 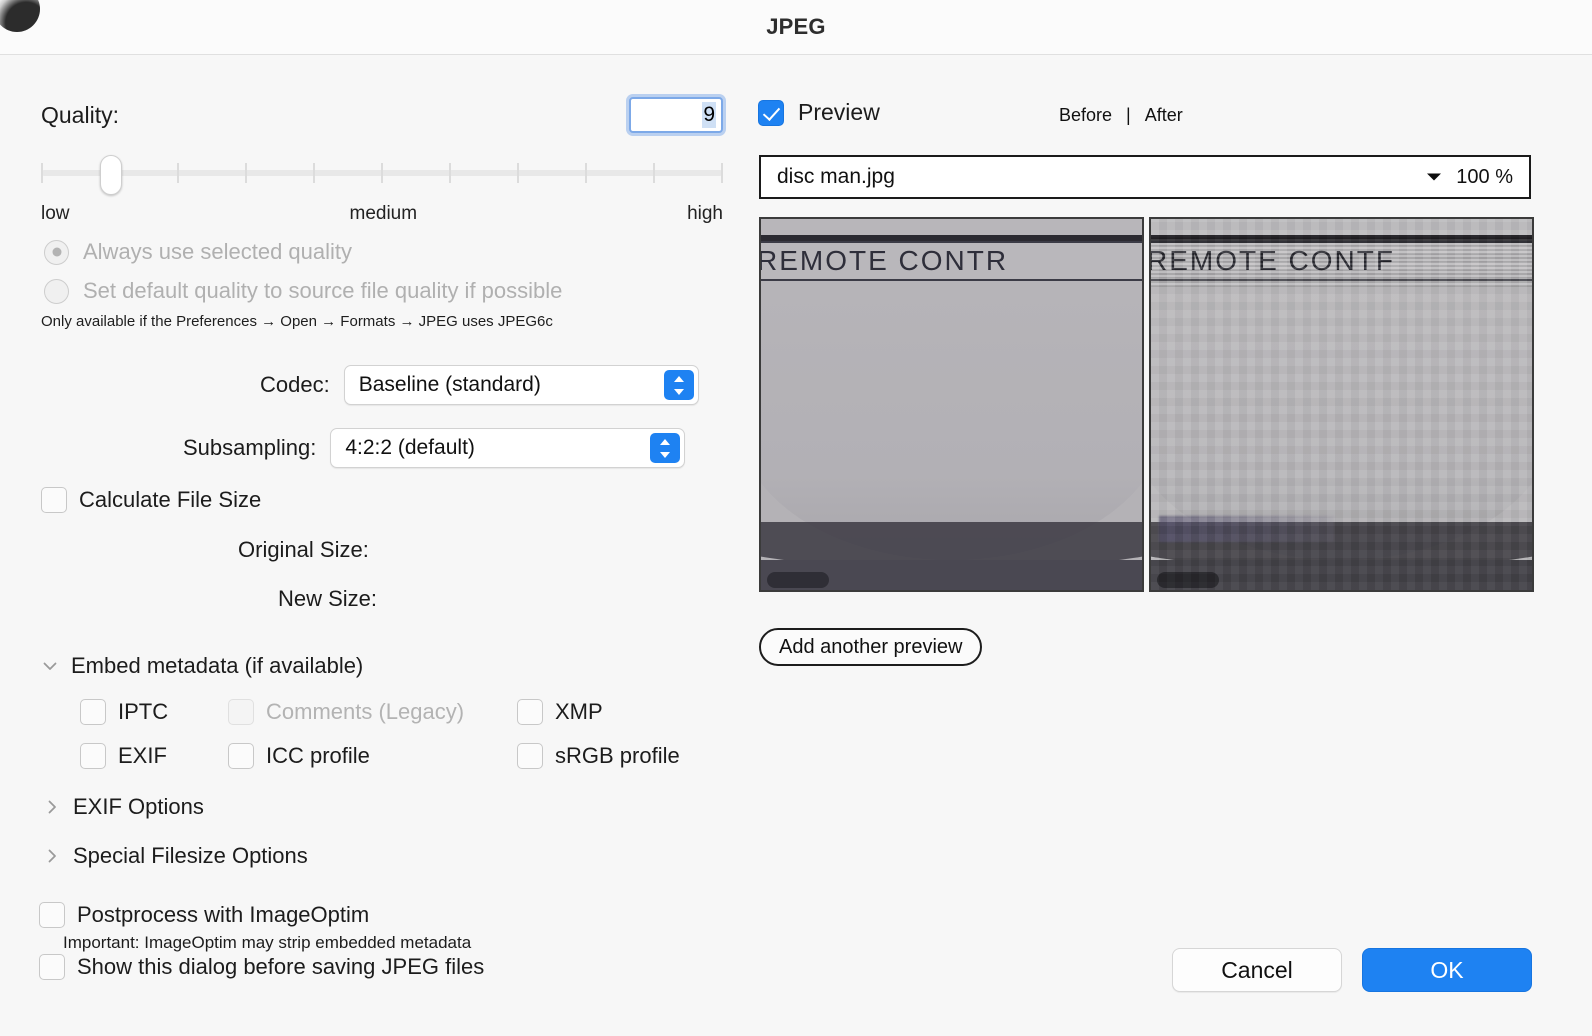 What do you see at coordinates (1145, 177) in the screenshot?
I see `preview-file-selector: disc man.jpg 100 %` at bounding box center [1145, 177].